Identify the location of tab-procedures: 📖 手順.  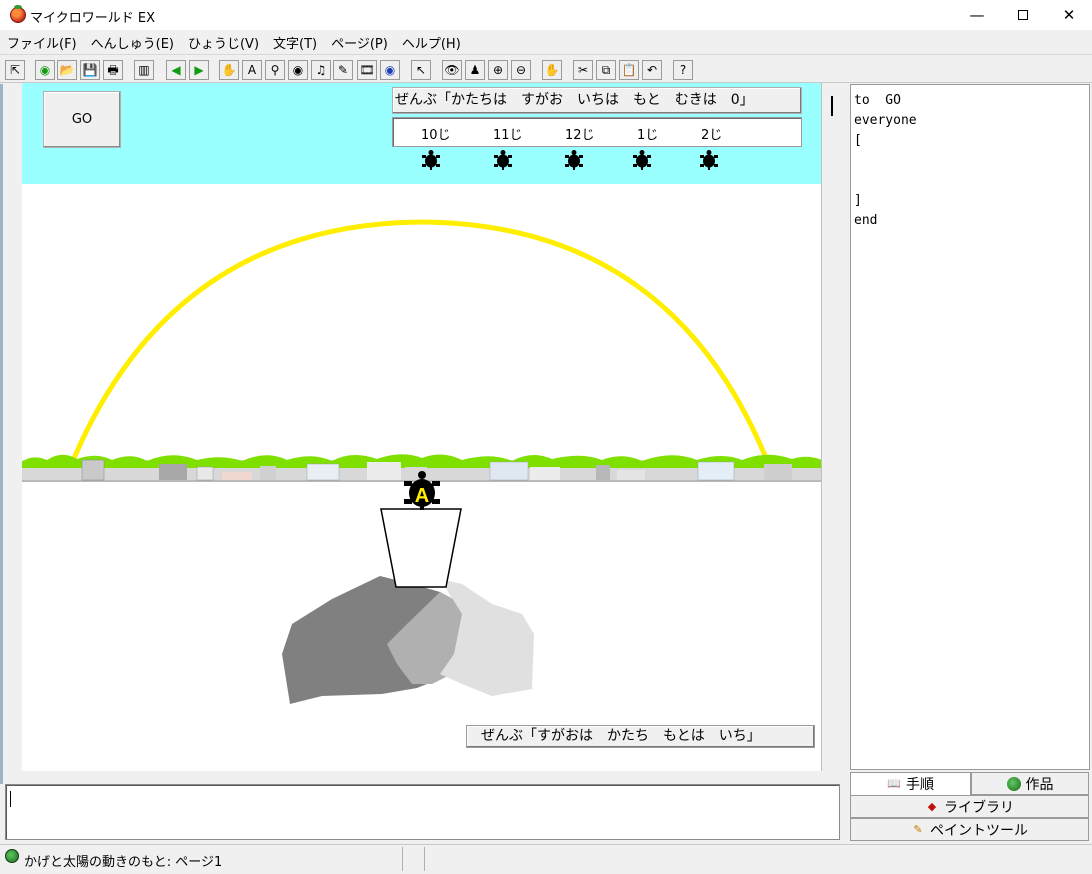
(910, 783).